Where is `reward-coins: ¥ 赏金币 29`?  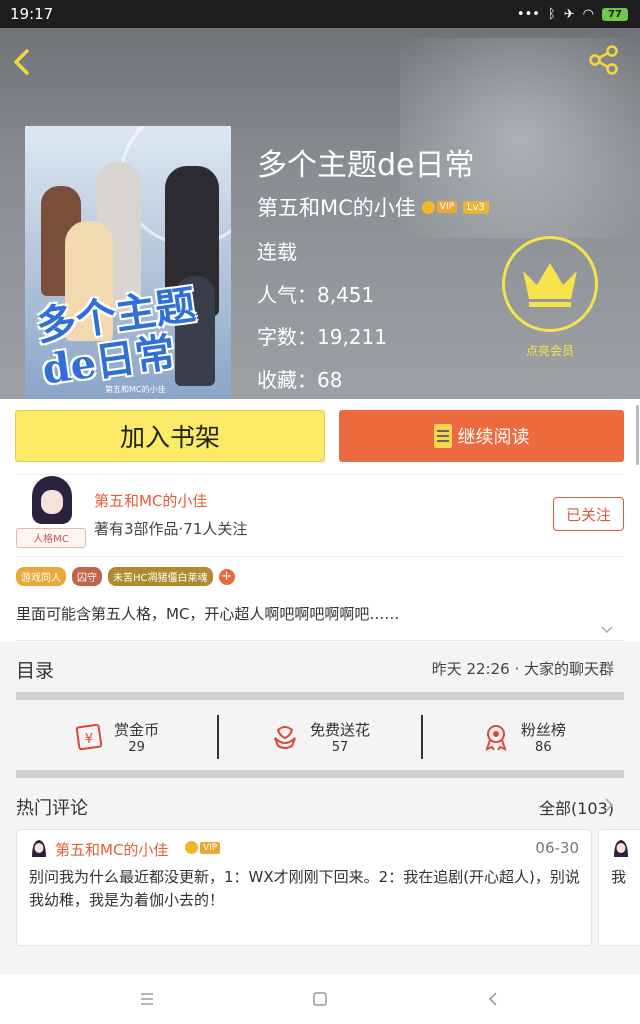
reward-coins: ¥ 赏金币 29 is located at coordinates (116, 737).